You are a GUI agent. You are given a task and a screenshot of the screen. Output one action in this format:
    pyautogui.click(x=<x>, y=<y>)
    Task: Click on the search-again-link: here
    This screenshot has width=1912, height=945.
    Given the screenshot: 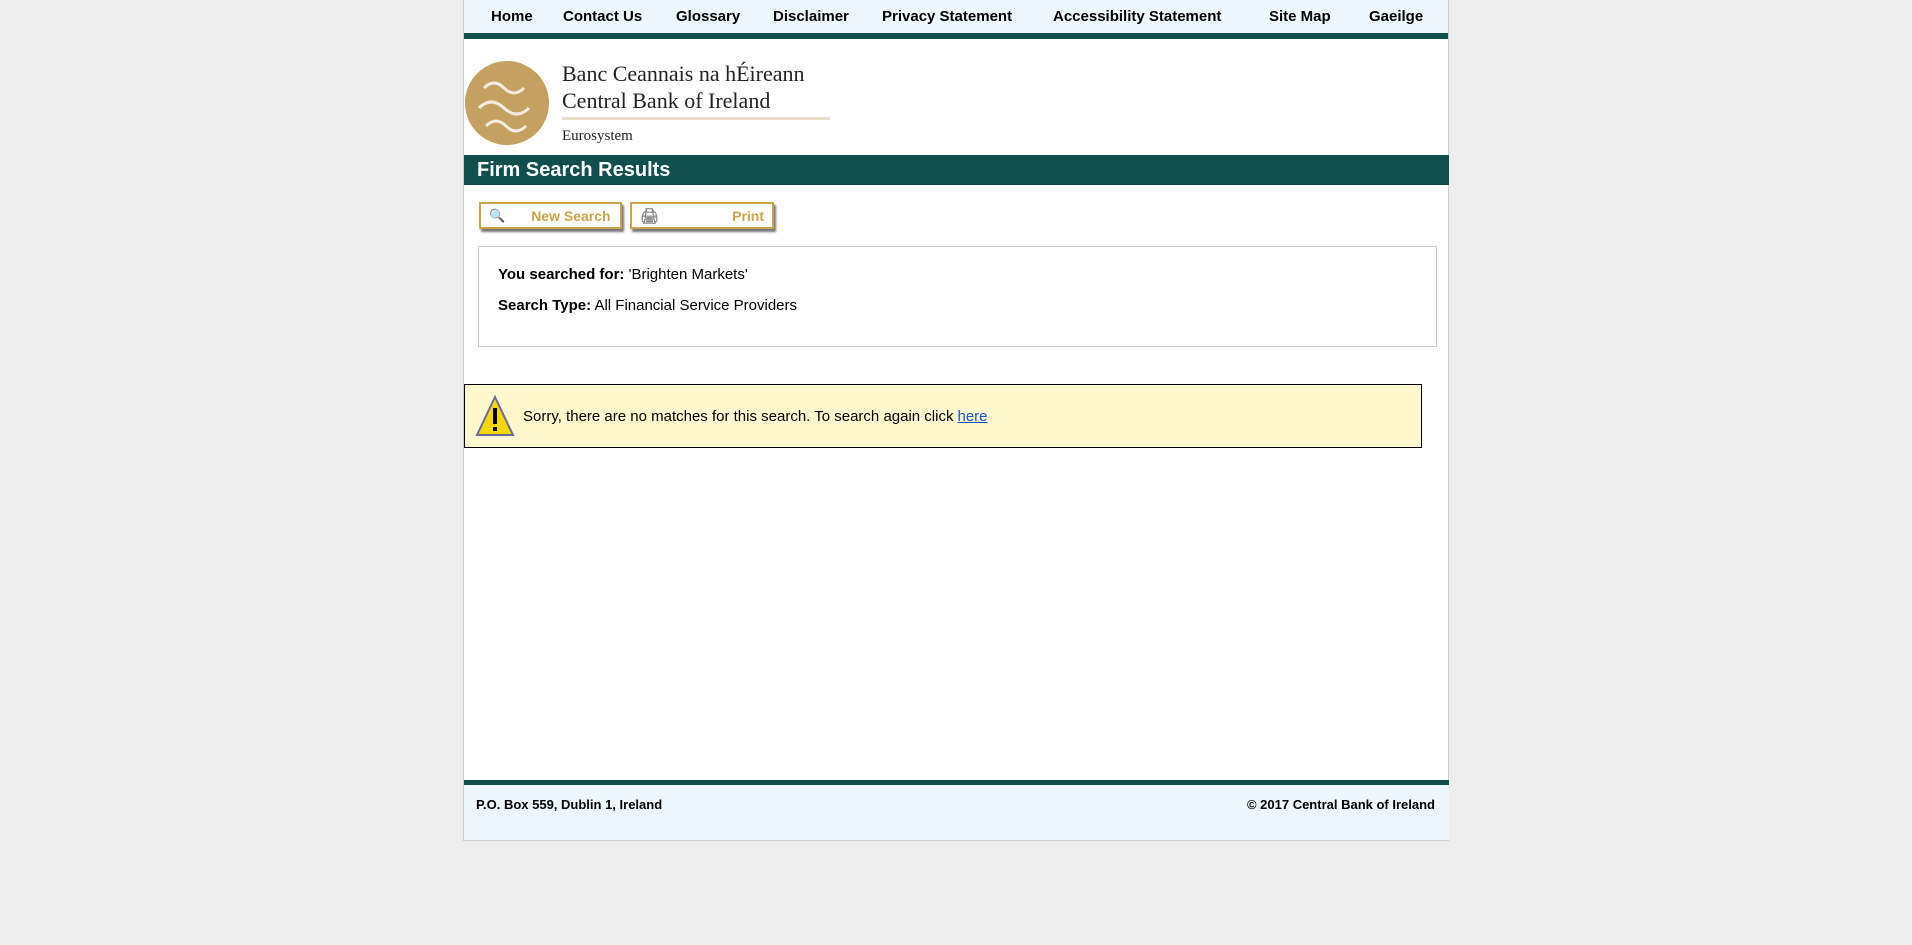 What is the action you would take?
    pyautogui.click(x=972, y=416)
    